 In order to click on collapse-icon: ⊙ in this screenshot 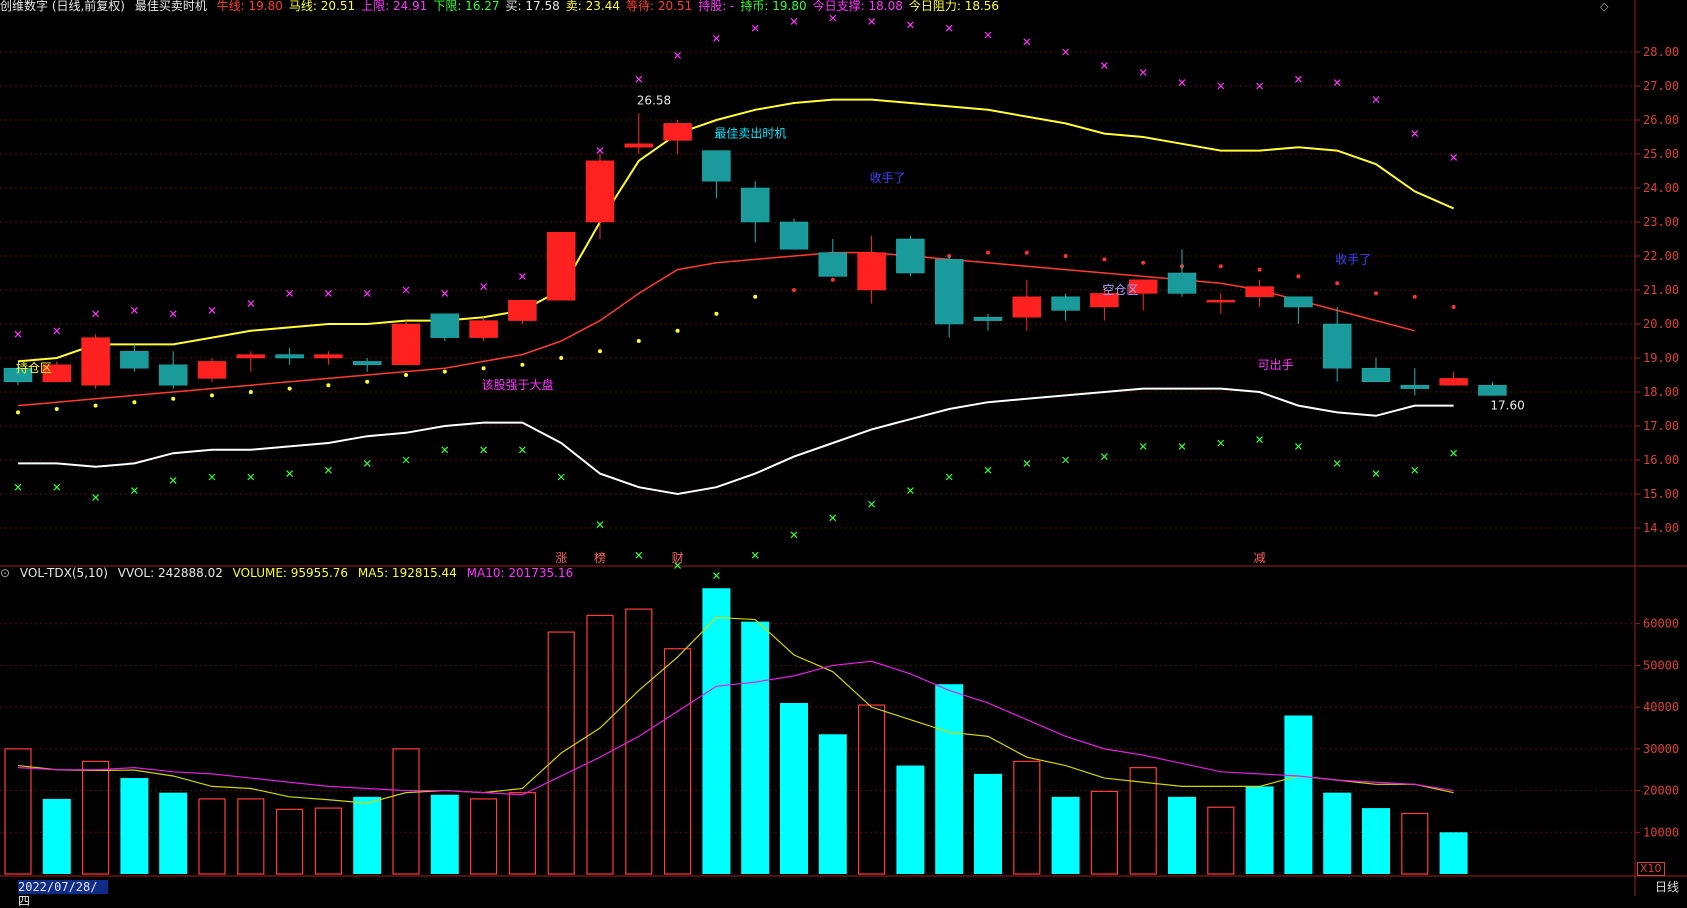, I will do `click(5, 573)`.